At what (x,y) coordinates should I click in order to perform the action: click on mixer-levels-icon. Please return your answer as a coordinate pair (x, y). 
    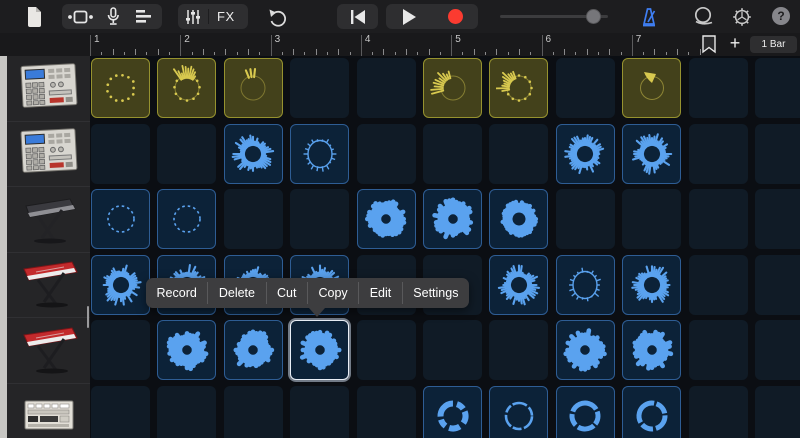
    Looking at the image, I should click on (193, 16).